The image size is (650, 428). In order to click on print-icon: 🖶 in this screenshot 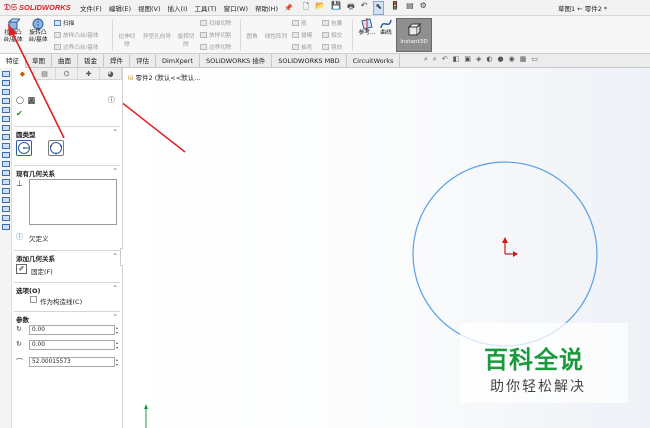, I will do `click(351, 8)`.